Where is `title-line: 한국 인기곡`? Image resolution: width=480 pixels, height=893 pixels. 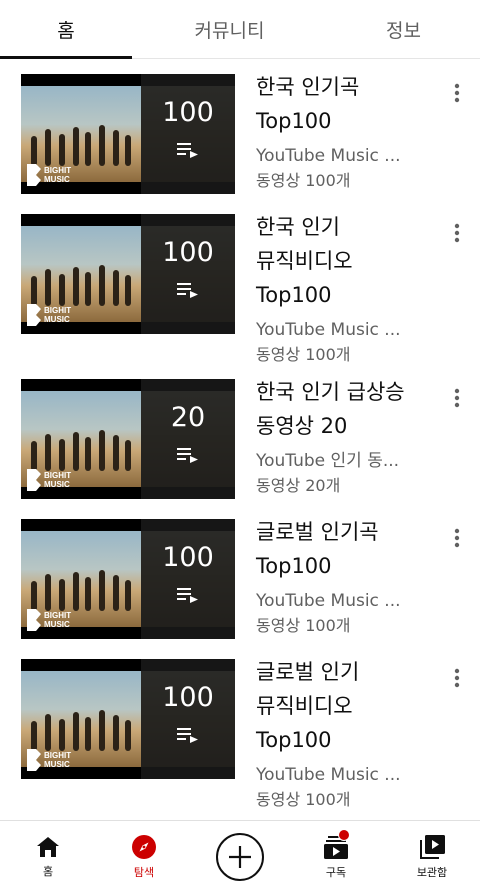
title-line: 한국 인기곡 is located at coordinates (308, 87).